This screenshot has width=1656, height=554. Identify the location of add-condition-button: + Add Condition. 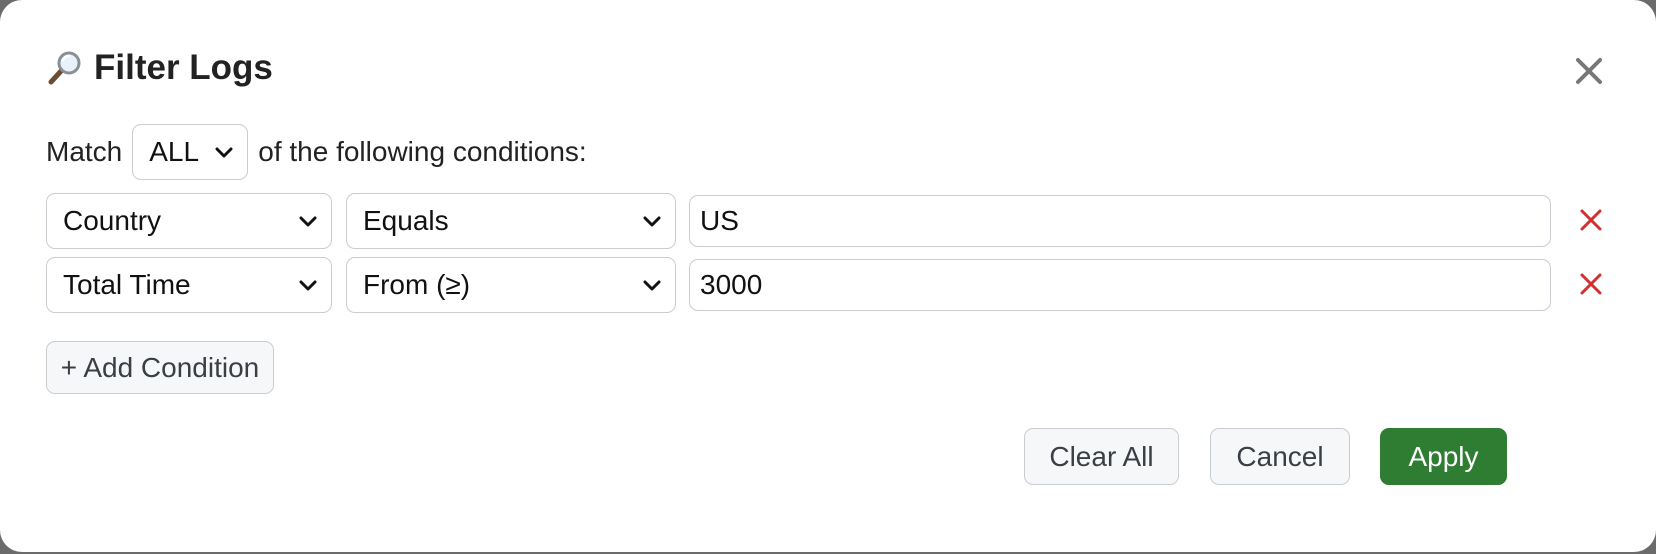
(160, 367).